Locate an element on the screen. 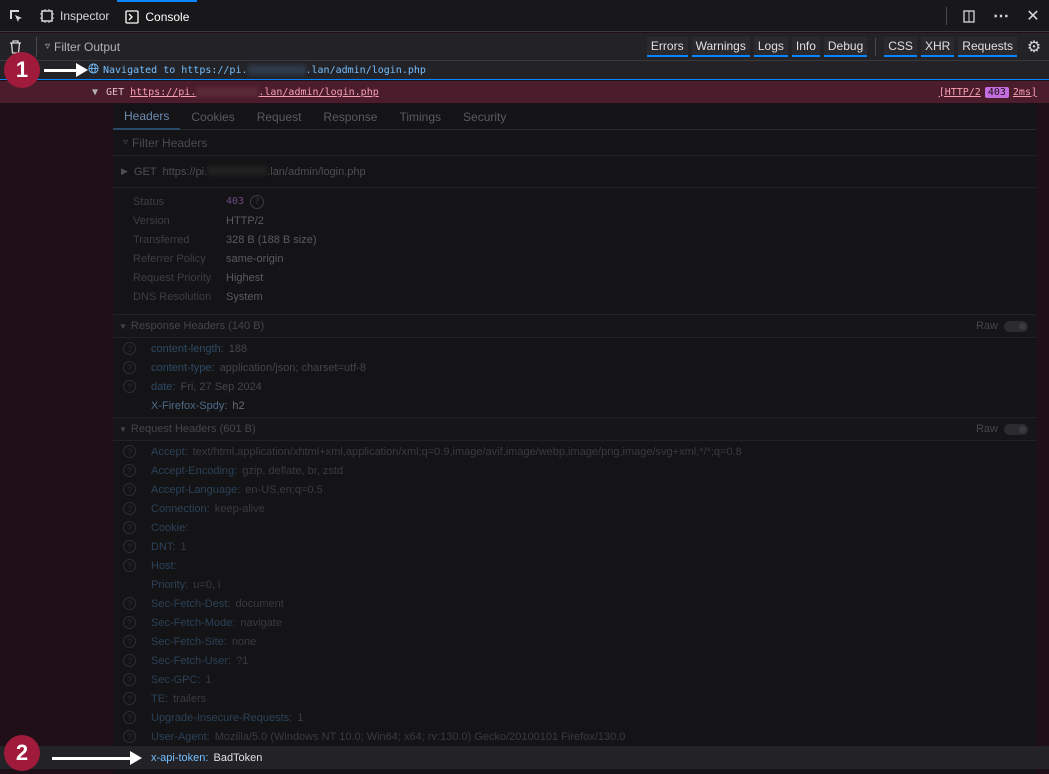 This screenshot has width=1049, height=774. header-key: Upgrade-Insecure-Requests: is located at coordinates (222, 717).